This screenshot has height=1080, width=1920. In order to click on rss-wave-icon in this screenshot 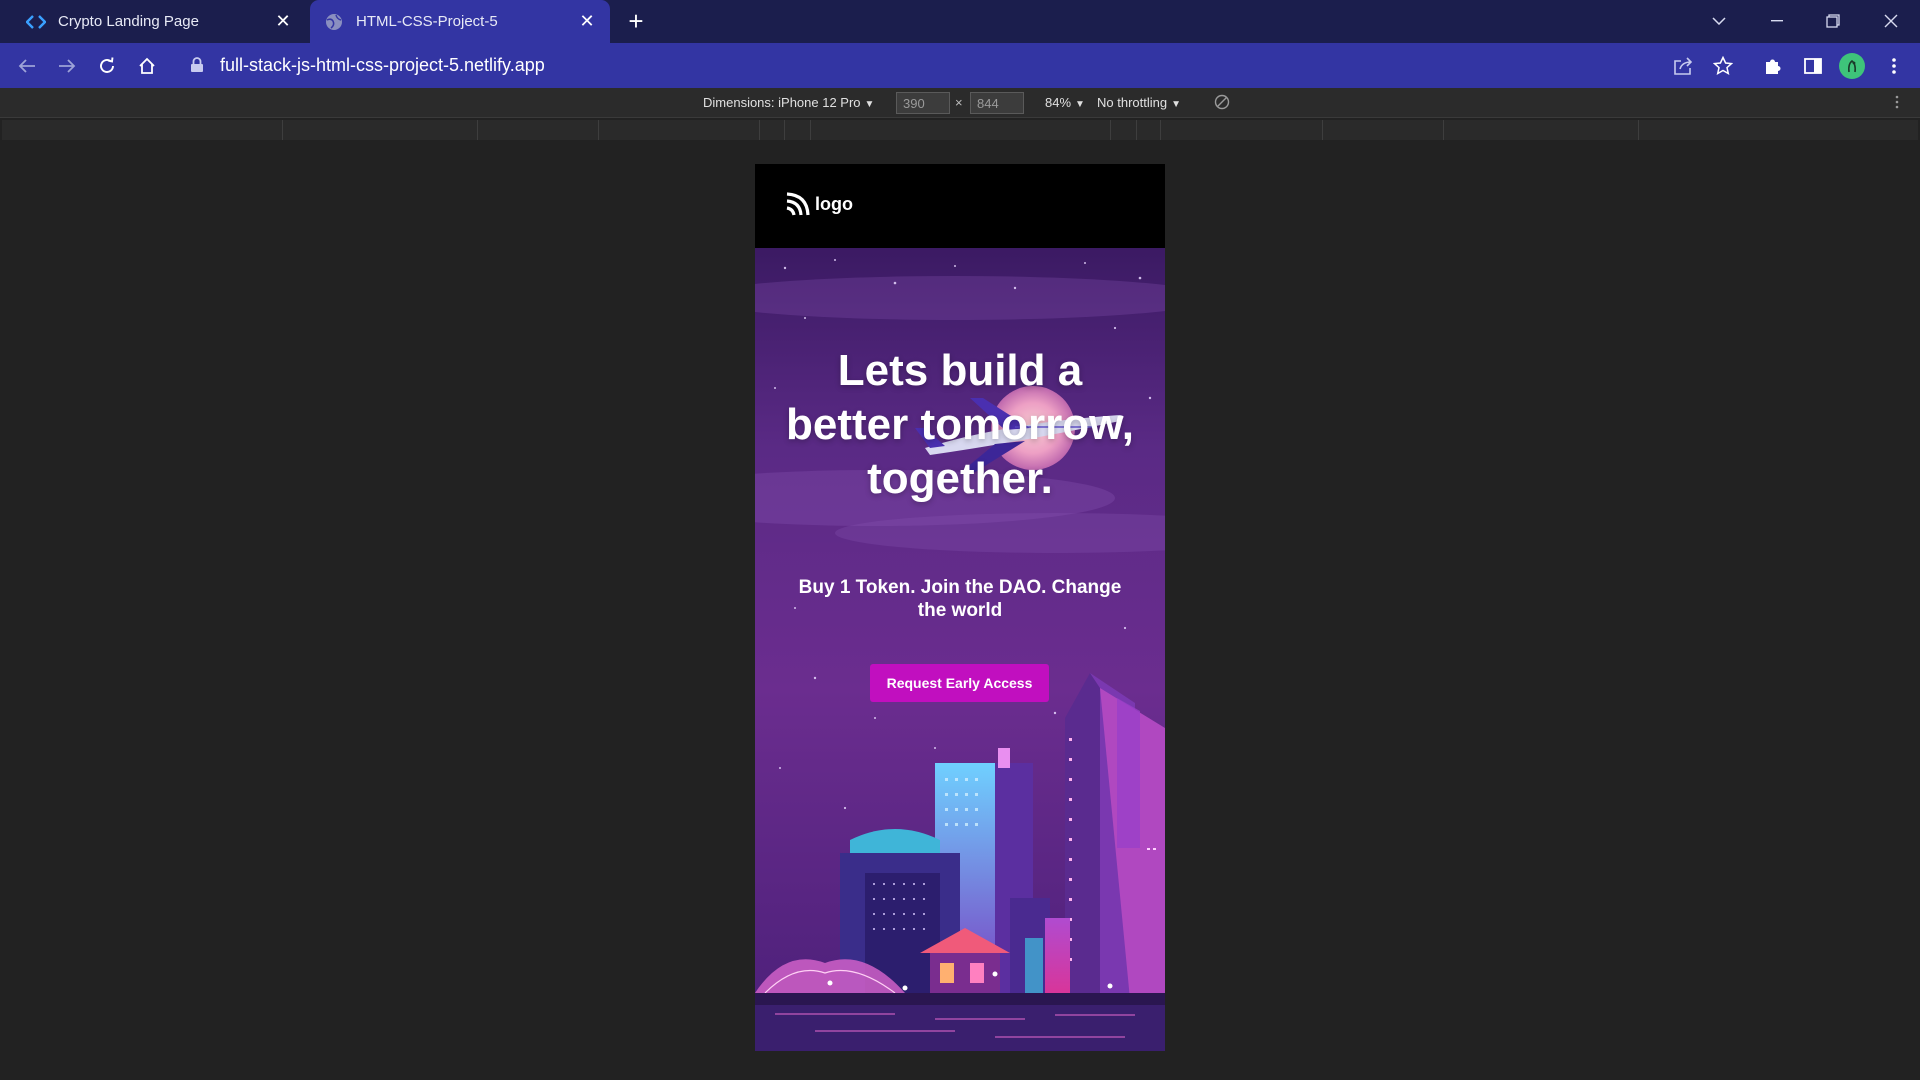, I will do `click(798, 204)`.